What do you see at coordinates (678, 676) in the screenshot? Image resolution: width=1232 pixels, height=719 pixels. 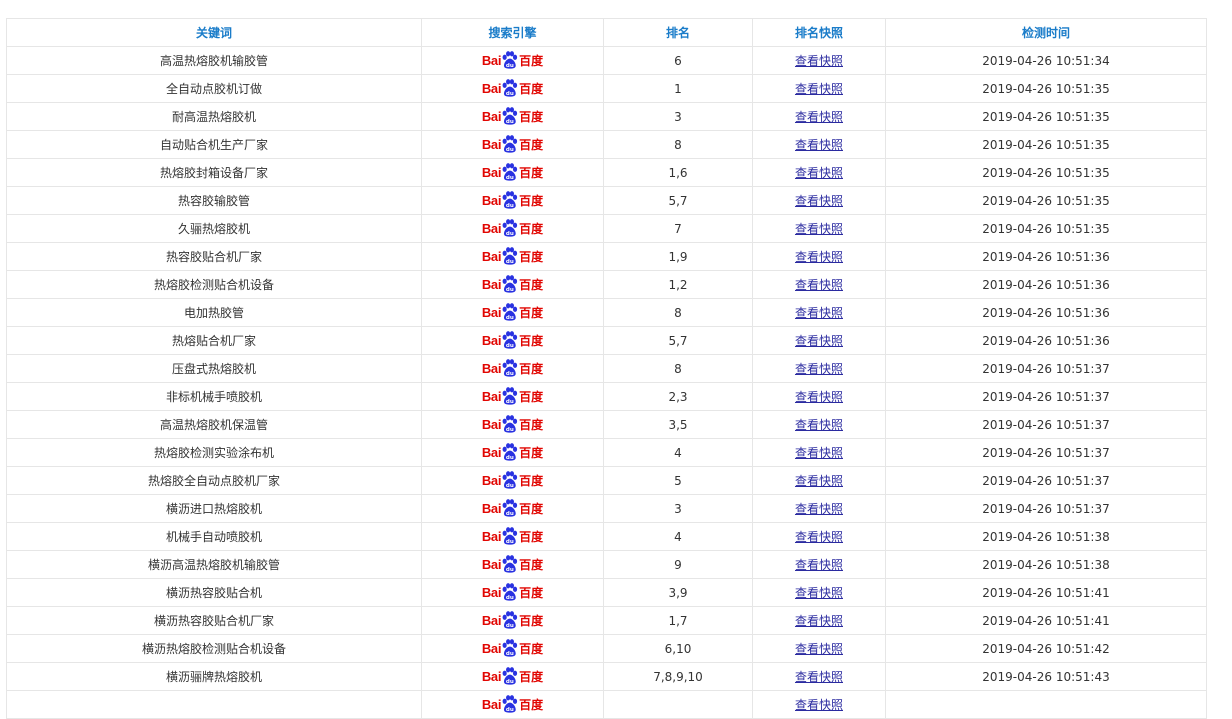 I see `rank-value: 7,8,9,10` at bounding box center [678, 676].